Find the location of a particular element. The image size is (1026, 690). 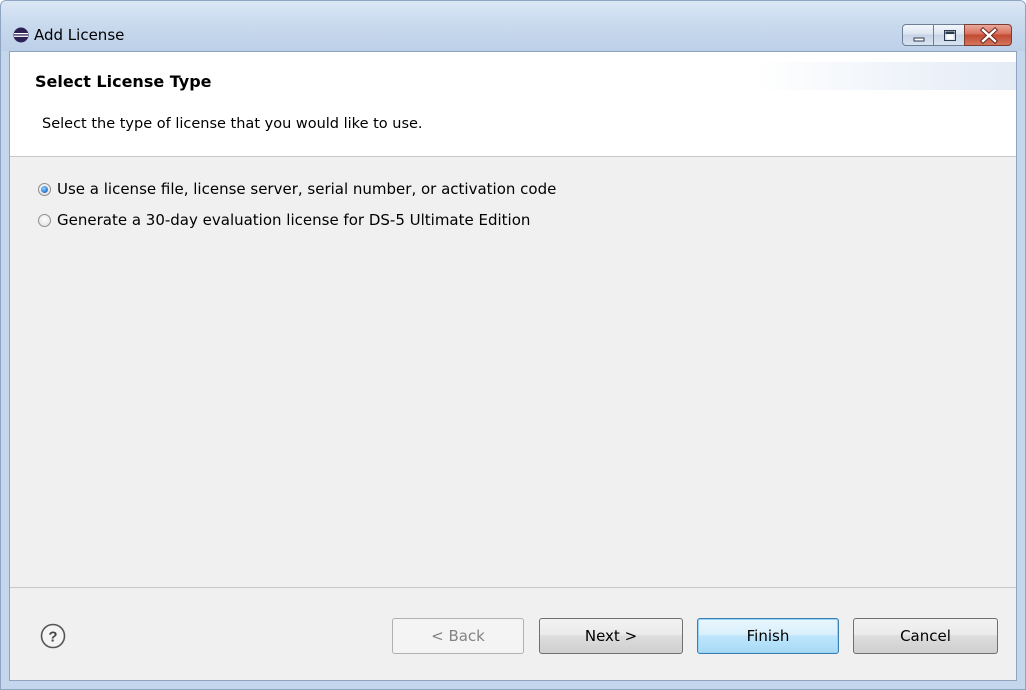

radio-use-license-file is located at coordinates (44, 189).